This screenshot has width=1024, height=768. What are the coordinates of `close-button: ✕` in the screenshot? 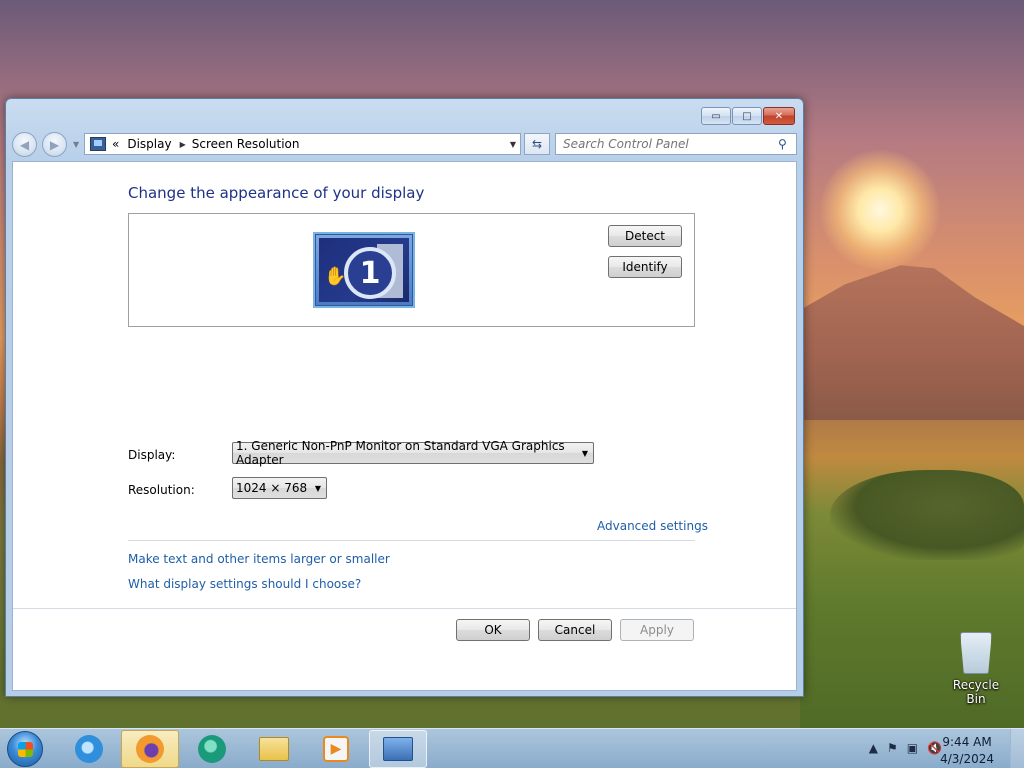 It's located at (779, 116).